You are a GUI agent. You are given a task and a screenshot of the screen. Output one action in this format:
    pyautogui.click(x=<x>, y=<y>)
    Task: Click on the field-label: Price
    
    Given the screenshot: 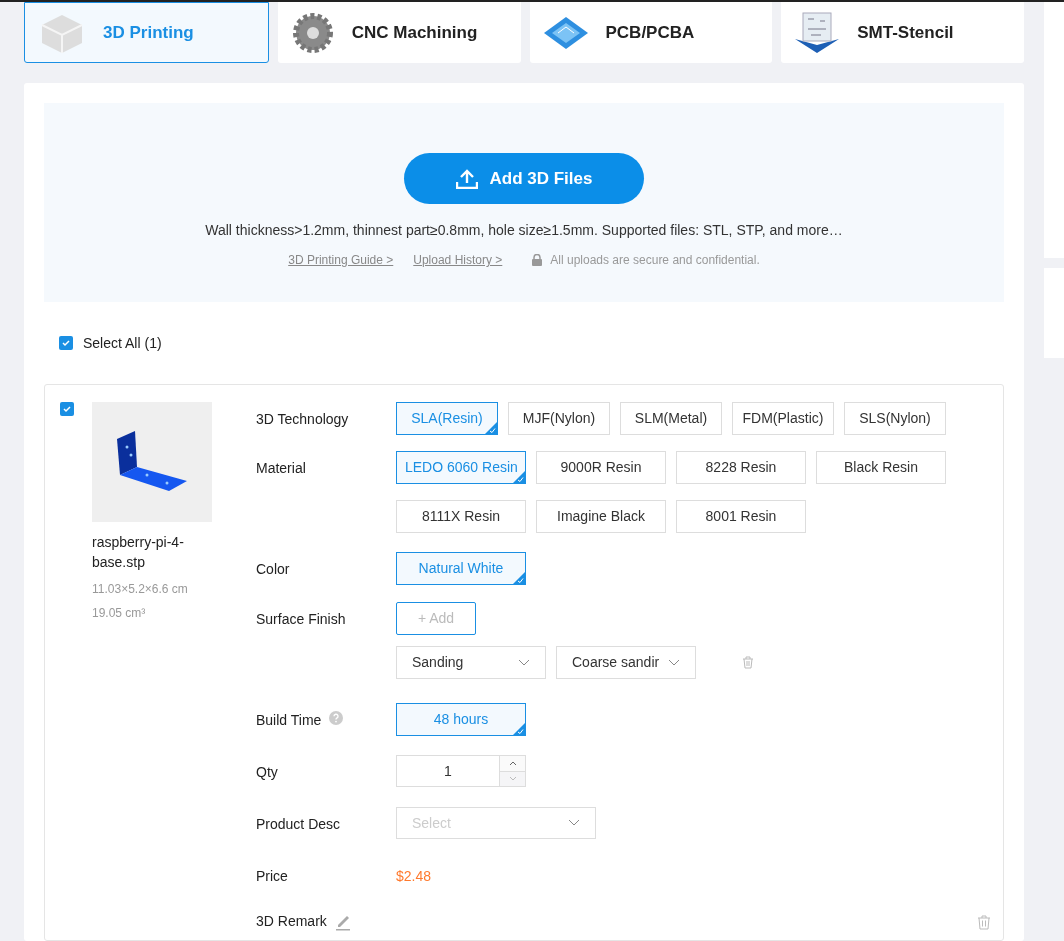 What is the action you would take?
    pyautogui.click(x=272, y=876)
    